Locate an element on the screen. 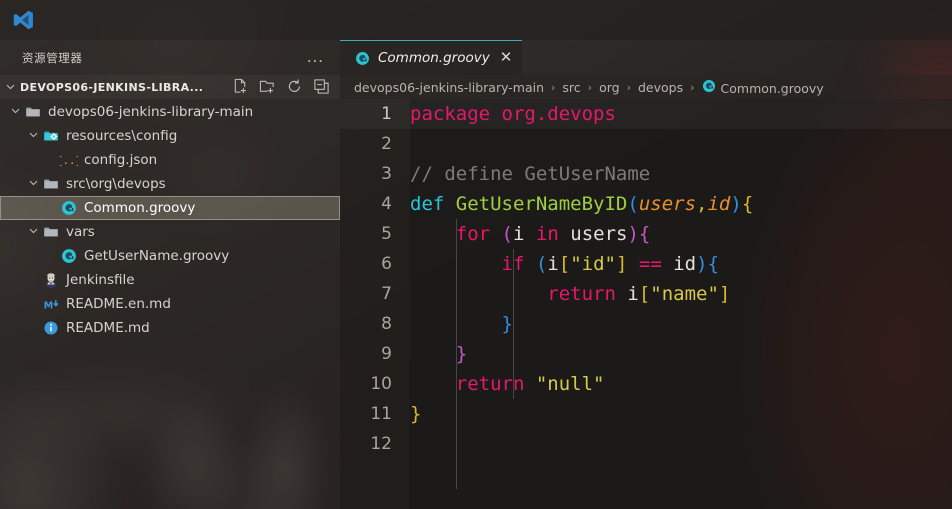  breadcrumb-item-devops06-jenkins-library-main: devops06-jenkins-library-main is located at coordinates (449, 87).